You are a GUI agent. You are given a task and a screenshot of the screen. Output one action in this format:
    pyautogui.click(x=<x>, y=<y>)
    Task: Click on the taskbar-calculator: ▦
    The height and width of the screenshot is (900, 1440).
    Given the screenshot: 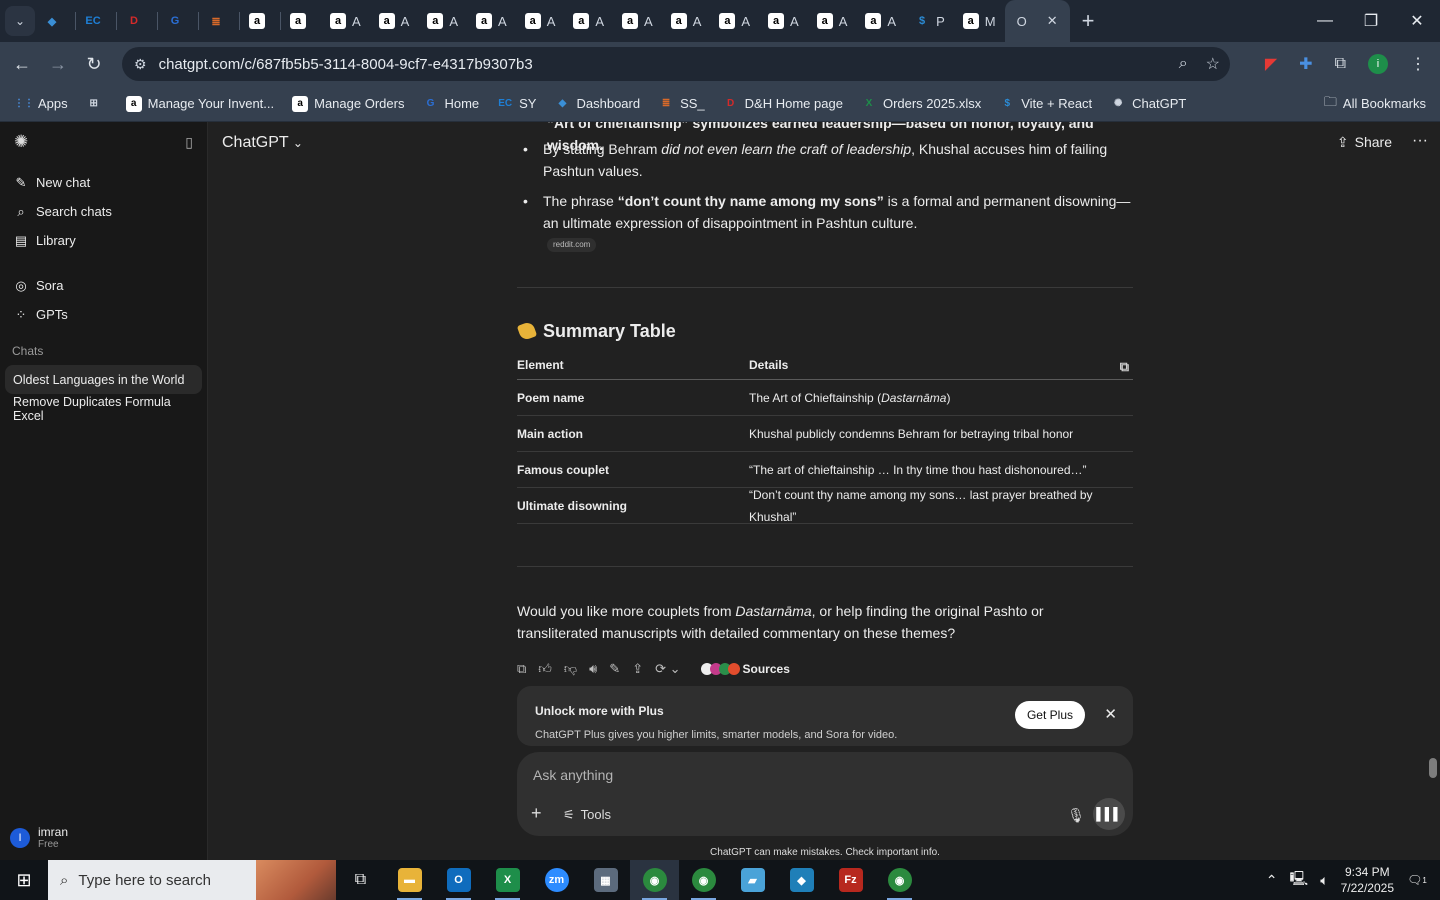 What is the action you would take?
    pyautogui.click(x=605, y=880)
    